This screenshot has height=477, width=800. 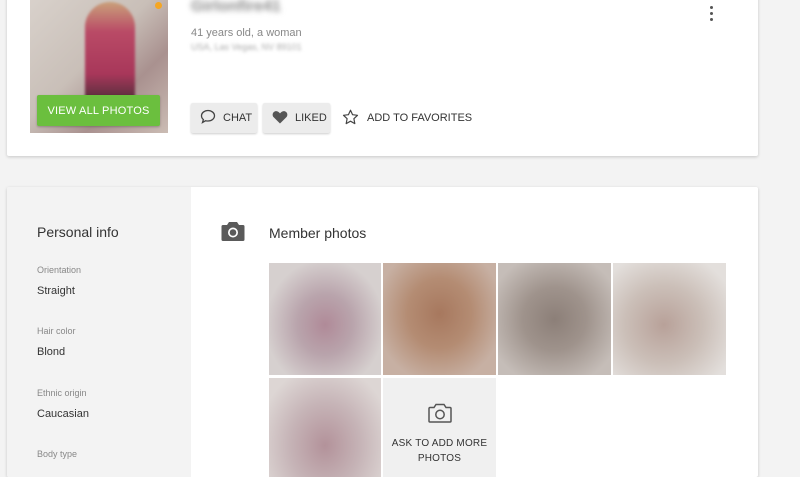 What do you see at coordinates (56, 291) in the screenshot?
I see `orientation-value: Straight` at bounding box center [56, 291].